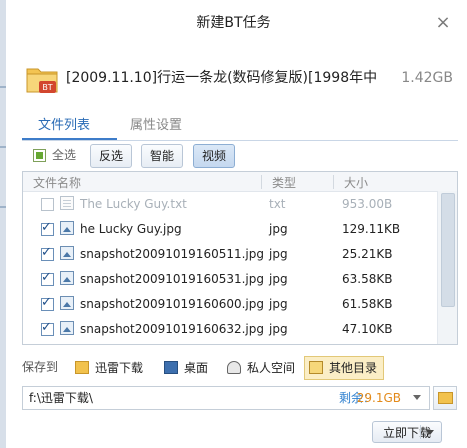 This screenshot has width=467, height=448. I want to click on save-path-combobox: f:\迅雷下载\ 剩余： 29.1GB, so click(226, 398).